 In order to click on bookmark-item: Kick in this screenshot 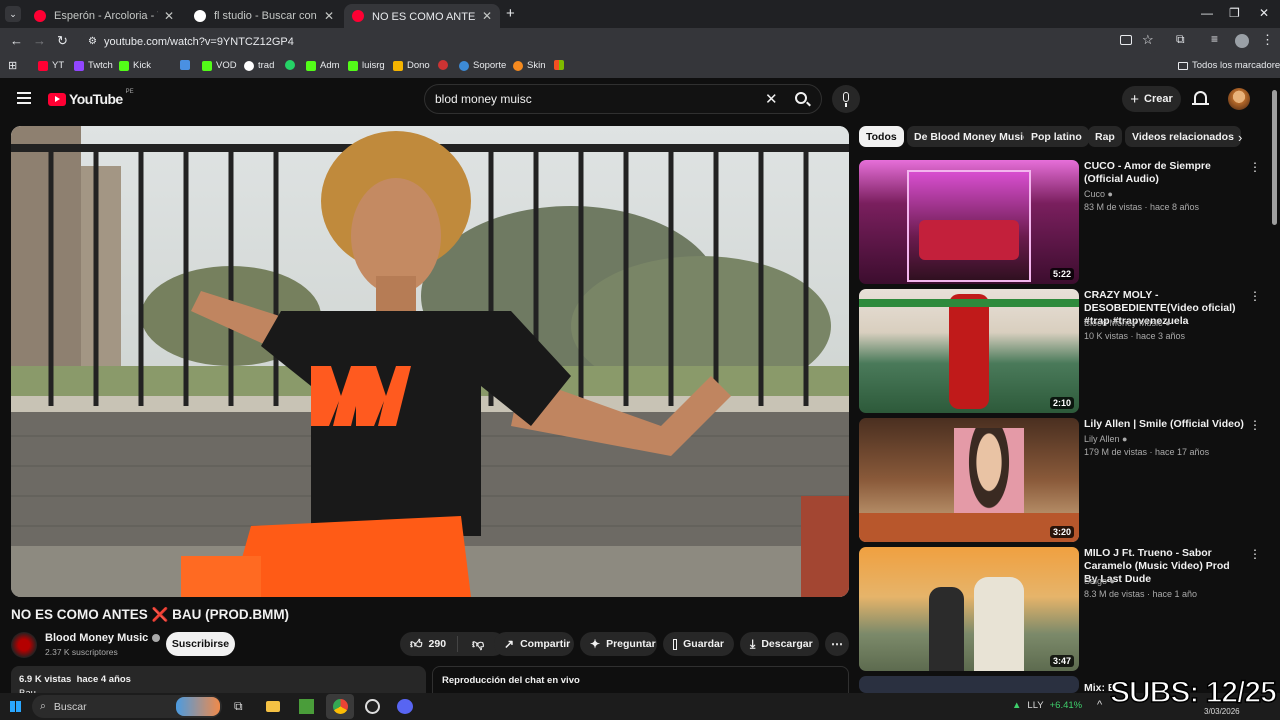, I will do `click(135, 65)`.